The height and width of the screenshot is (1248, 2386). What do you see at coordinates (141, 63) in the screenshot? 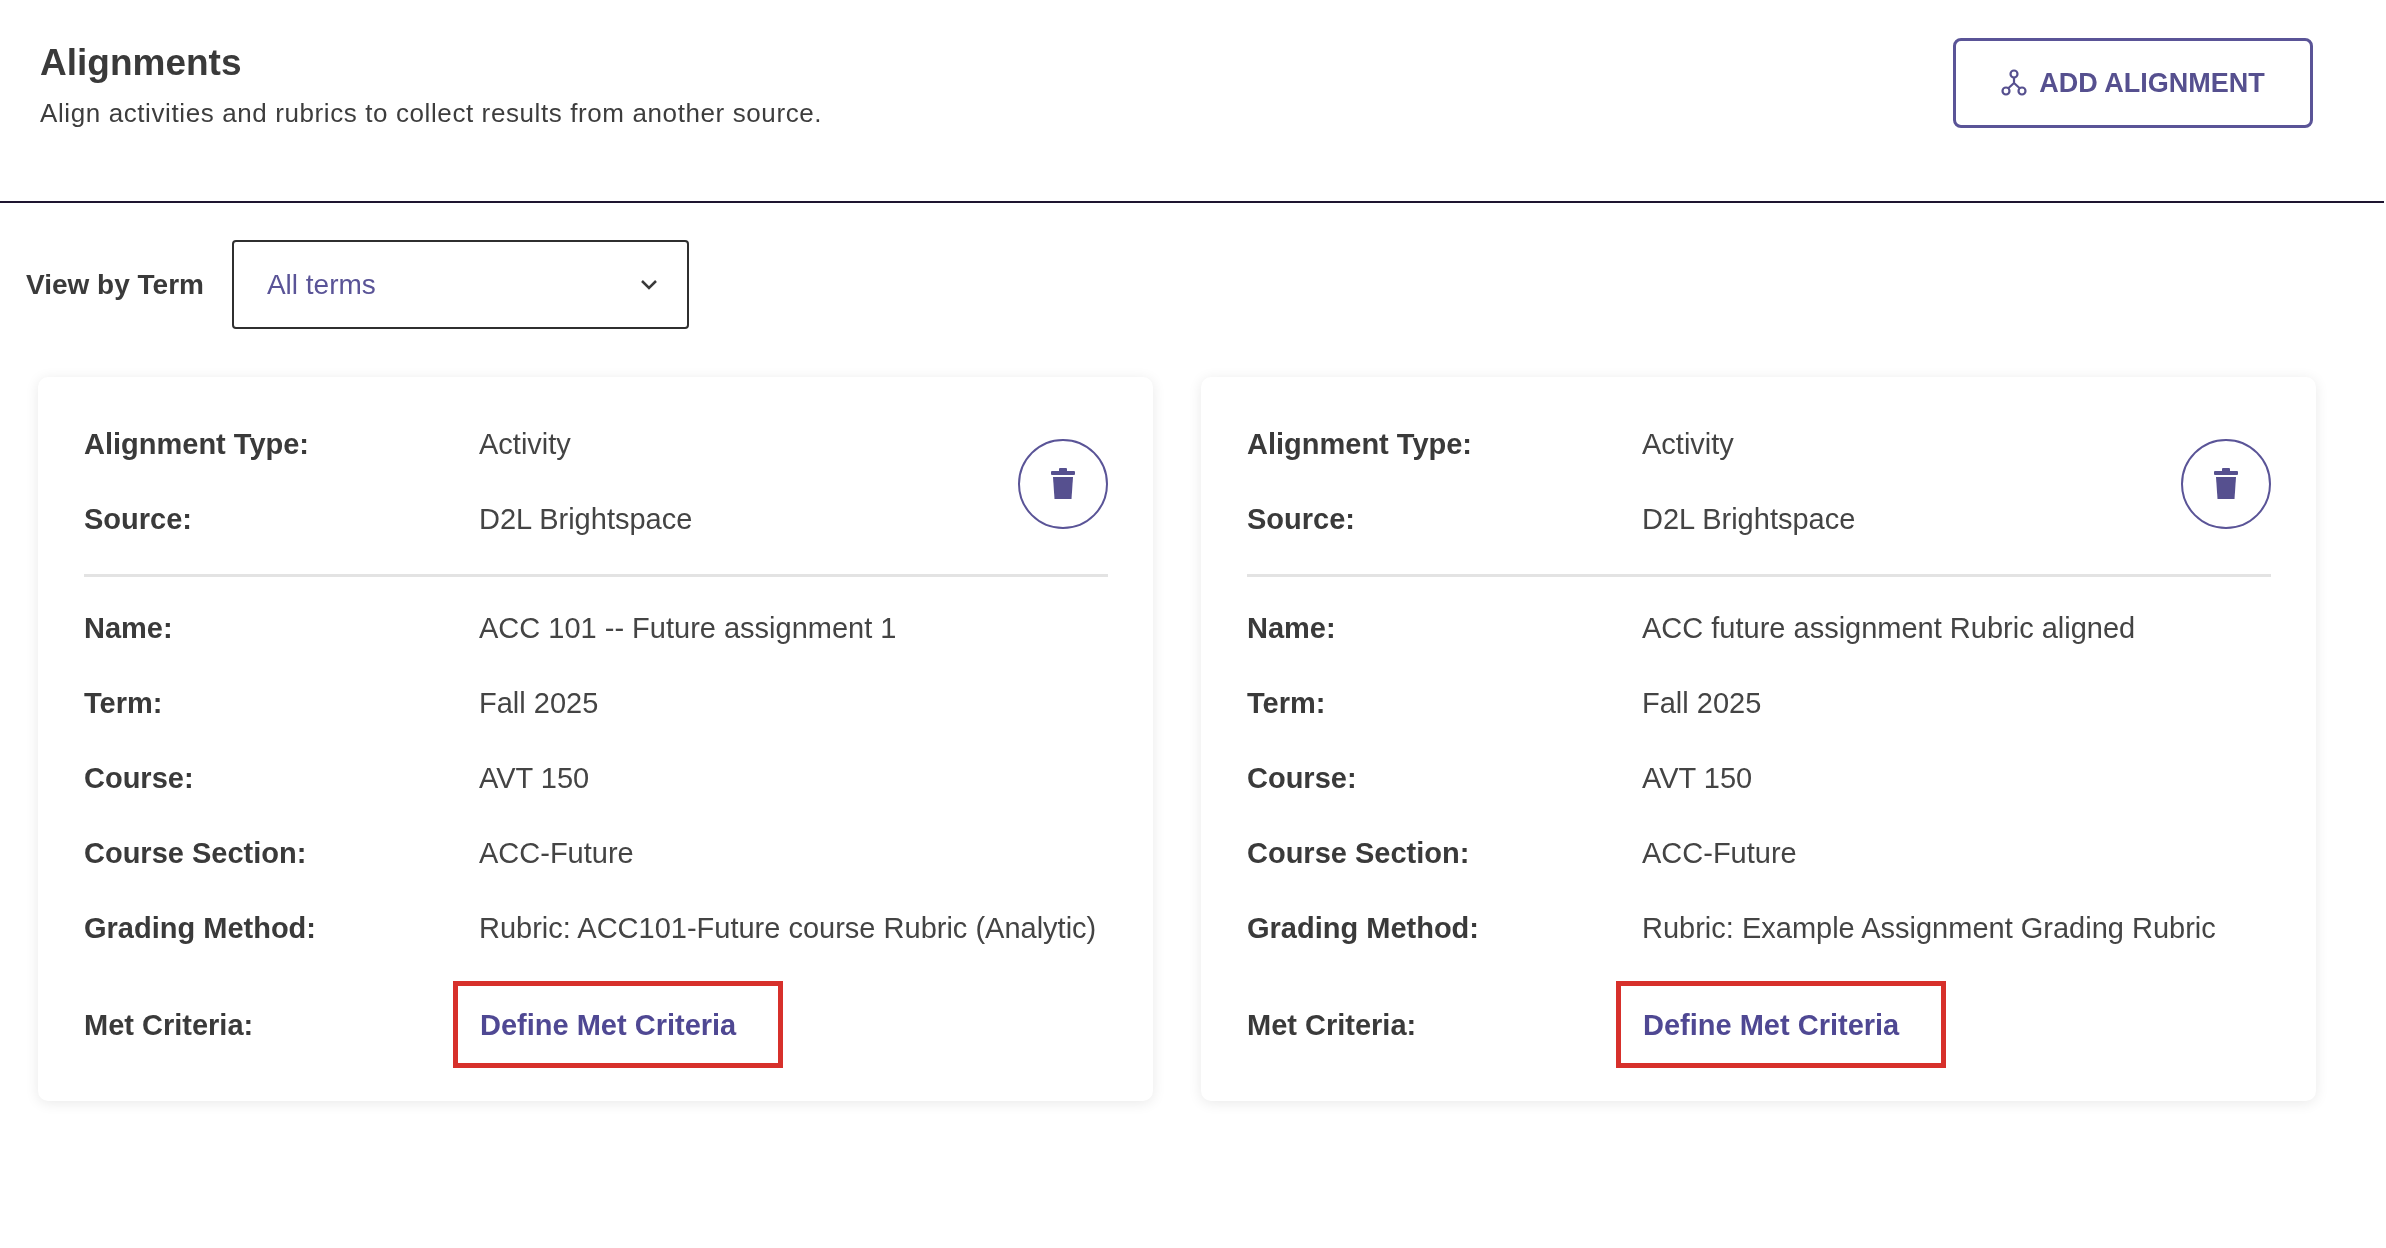
I see `page-title: Alignments` at bounding box center [141, 63].